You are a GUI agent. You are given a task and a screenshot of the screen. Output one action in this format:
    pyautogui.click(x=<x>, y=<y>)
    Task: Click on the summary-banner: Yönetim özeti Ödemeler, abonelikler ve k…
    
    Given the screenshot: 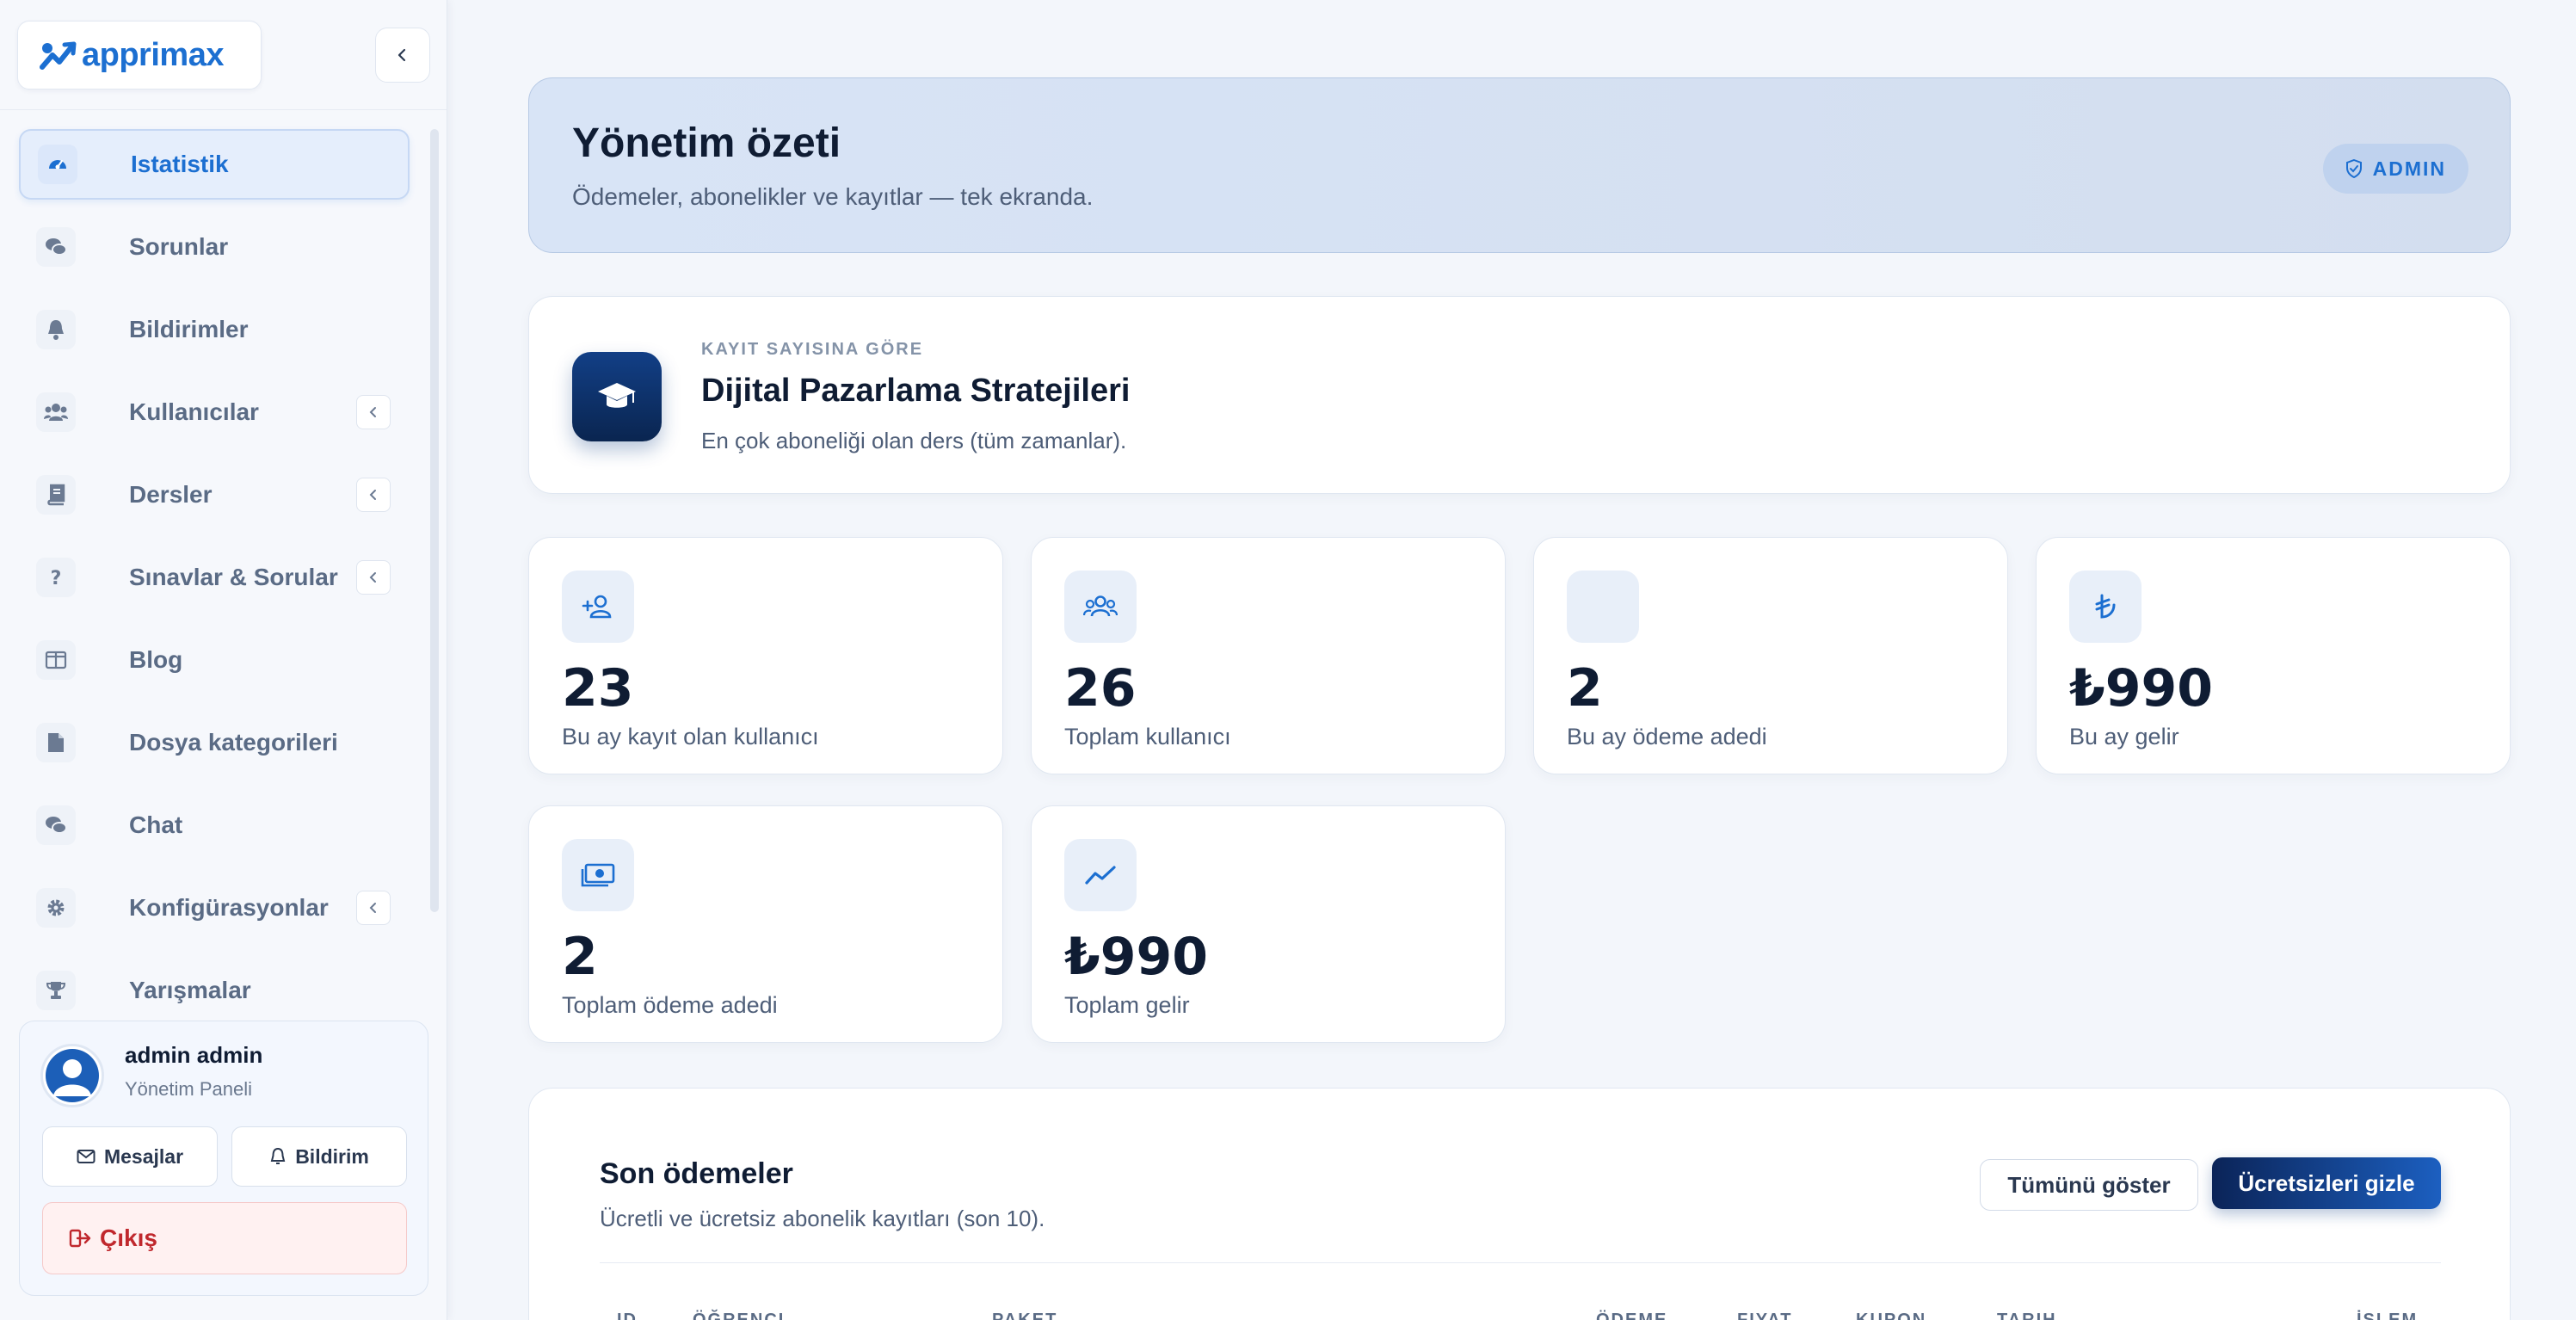 What is the action you would take?
    pyautogui.click(x=1520, y=165)
    